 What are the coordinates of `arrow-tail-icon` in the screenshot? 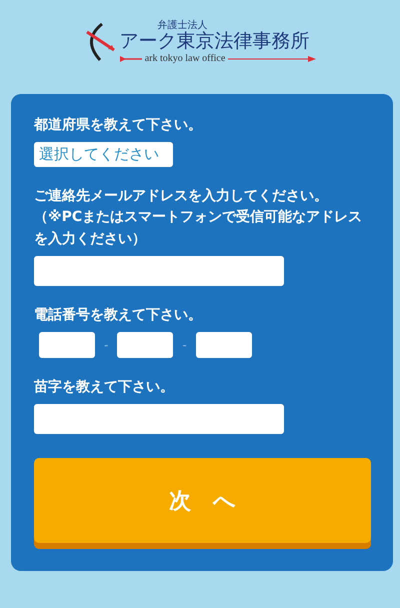 It's located at (131, 58).